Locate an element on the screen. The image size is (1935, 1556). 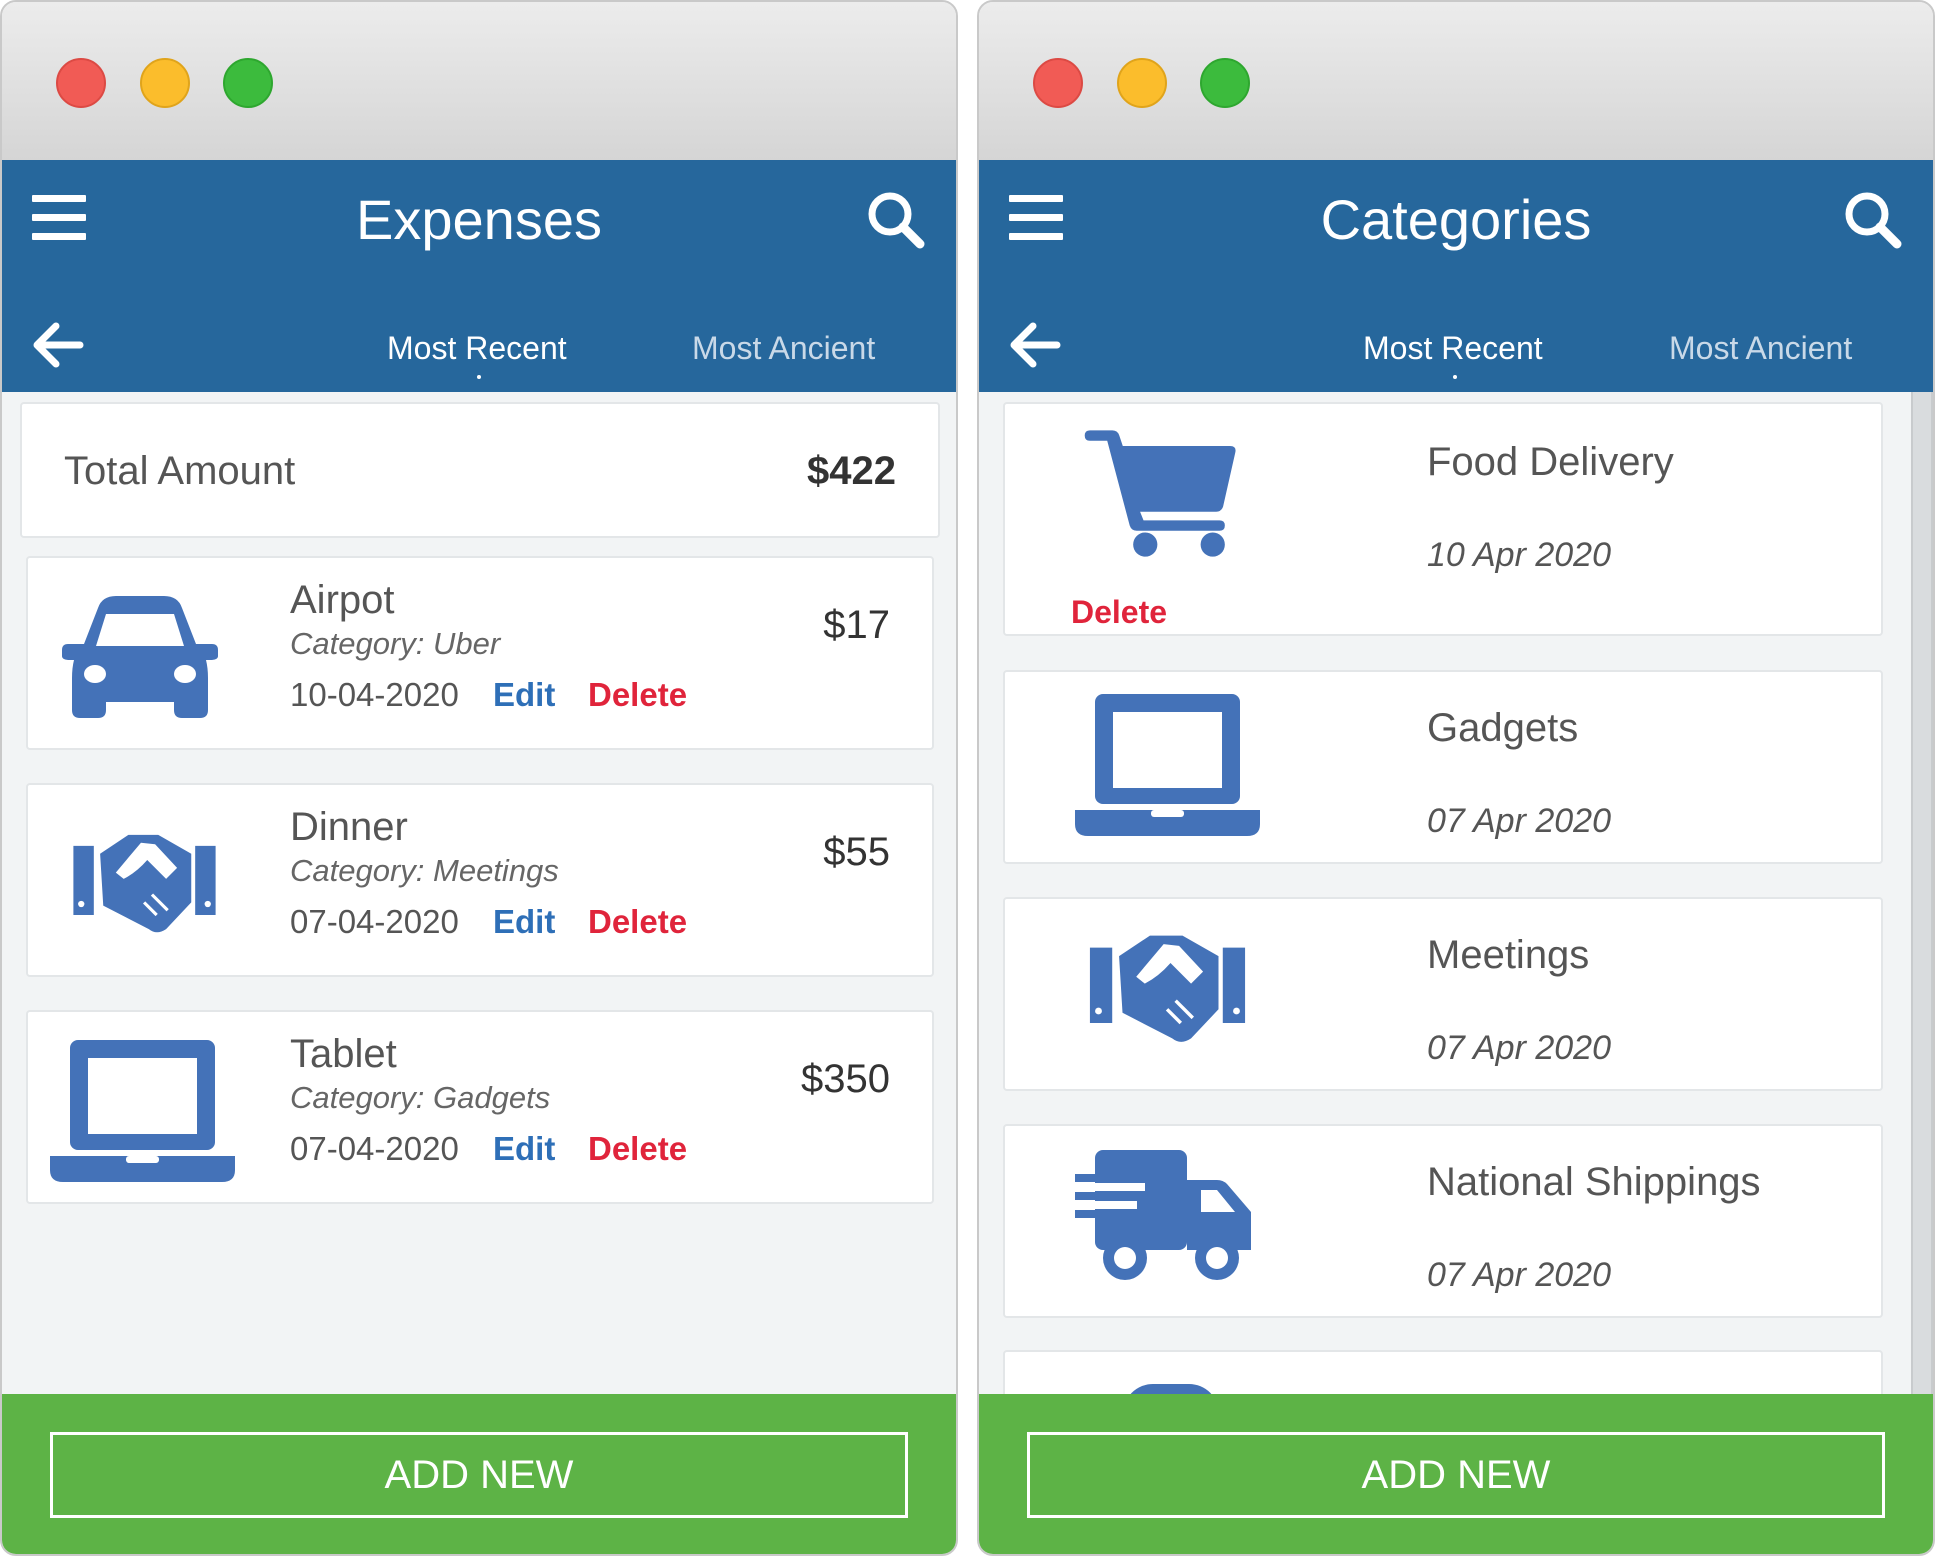
page-title: Categories is located at coordinates (1456, 219).